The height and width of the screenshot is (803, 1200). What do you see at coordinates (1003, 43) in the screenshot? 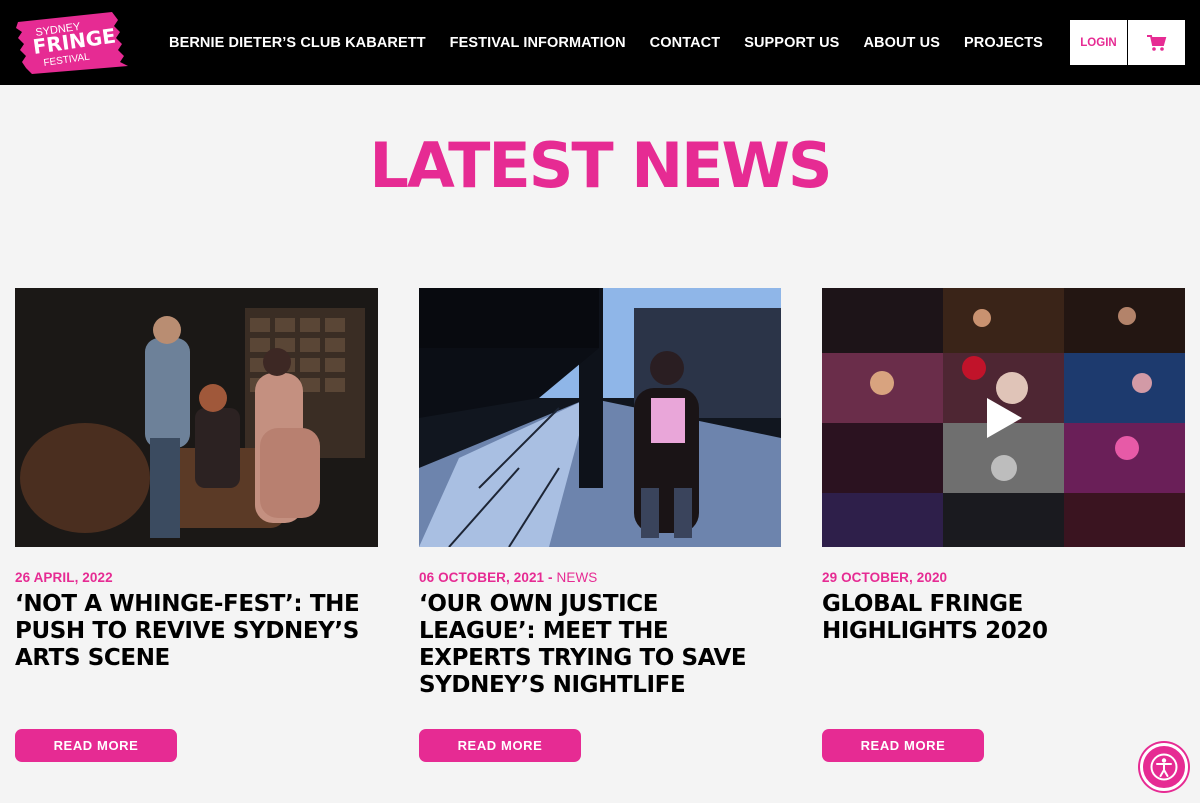
I see `nav-projects: PROJECTS` at bounding box center [1003, 43].